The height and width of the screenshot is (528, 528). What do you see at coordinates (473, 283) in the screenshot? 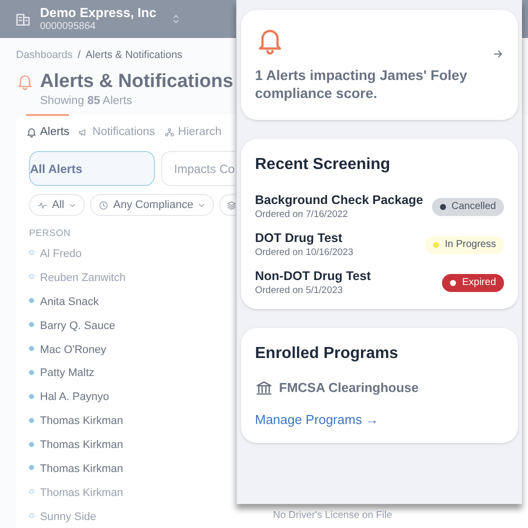
I see `status-badge: Expired` at bounding box center [473, 283].